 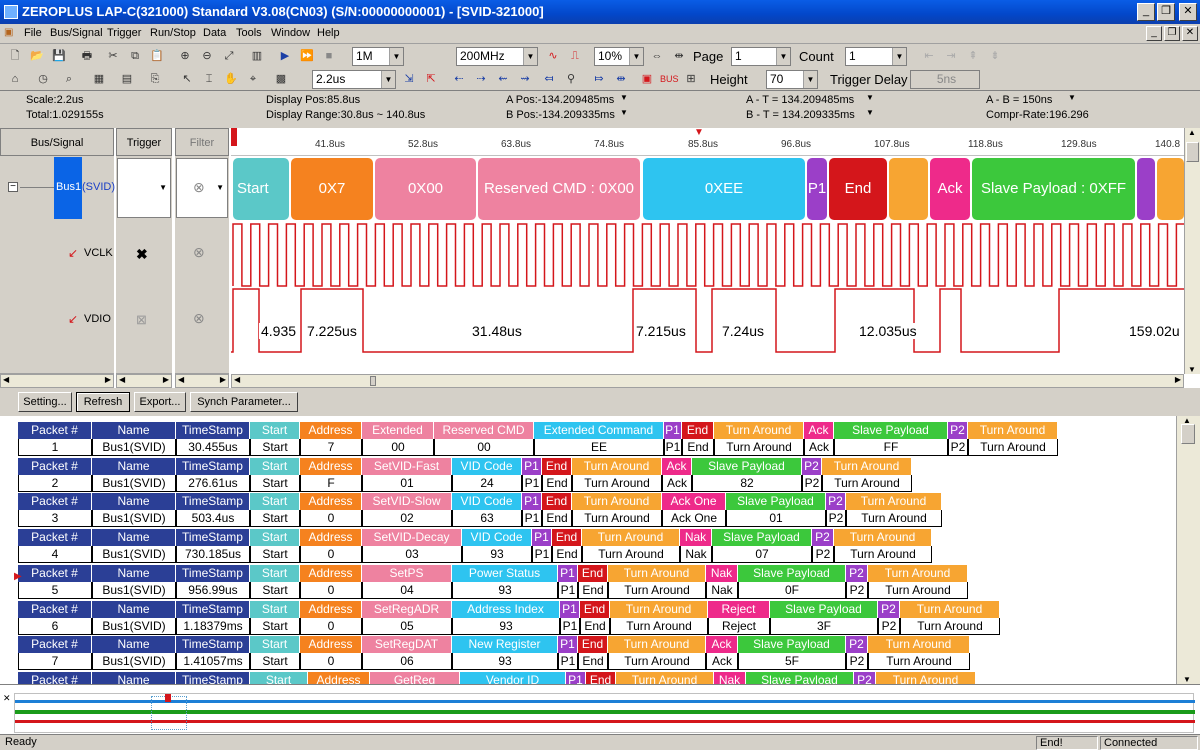 What do you see at coordinates (407, 662) in the screenshot?
I see `packet-field-value: 06` at bounding box center [407, 662].